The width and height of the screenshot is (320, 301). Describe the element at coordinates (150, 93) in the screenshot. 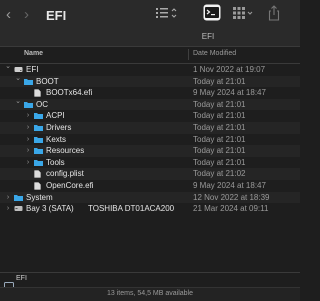

I see `list-item: BOOTx64.efi 9 May 2024 at 18:47` at that location.